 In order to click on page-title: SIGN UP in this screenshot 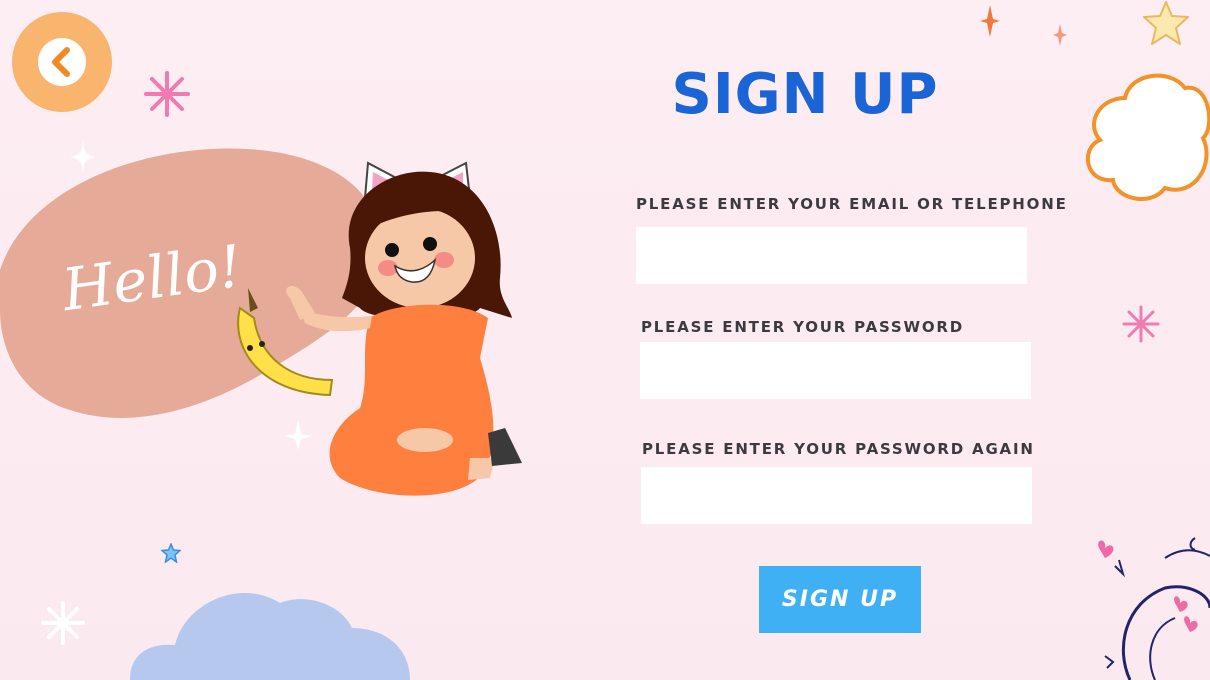, I will do `click(805, 94)`.